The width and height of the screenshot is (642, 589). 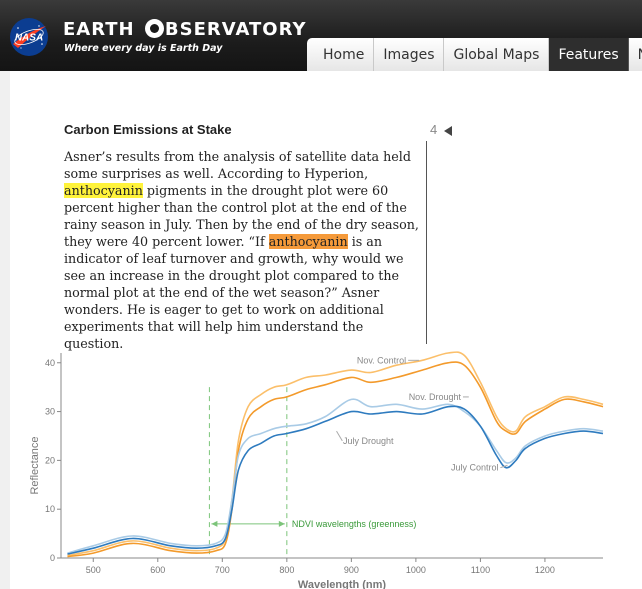 What do you see at coordinates (448, 131) in the screenshot?
I see `prev-page-icon` at bounding box center [448, 131].